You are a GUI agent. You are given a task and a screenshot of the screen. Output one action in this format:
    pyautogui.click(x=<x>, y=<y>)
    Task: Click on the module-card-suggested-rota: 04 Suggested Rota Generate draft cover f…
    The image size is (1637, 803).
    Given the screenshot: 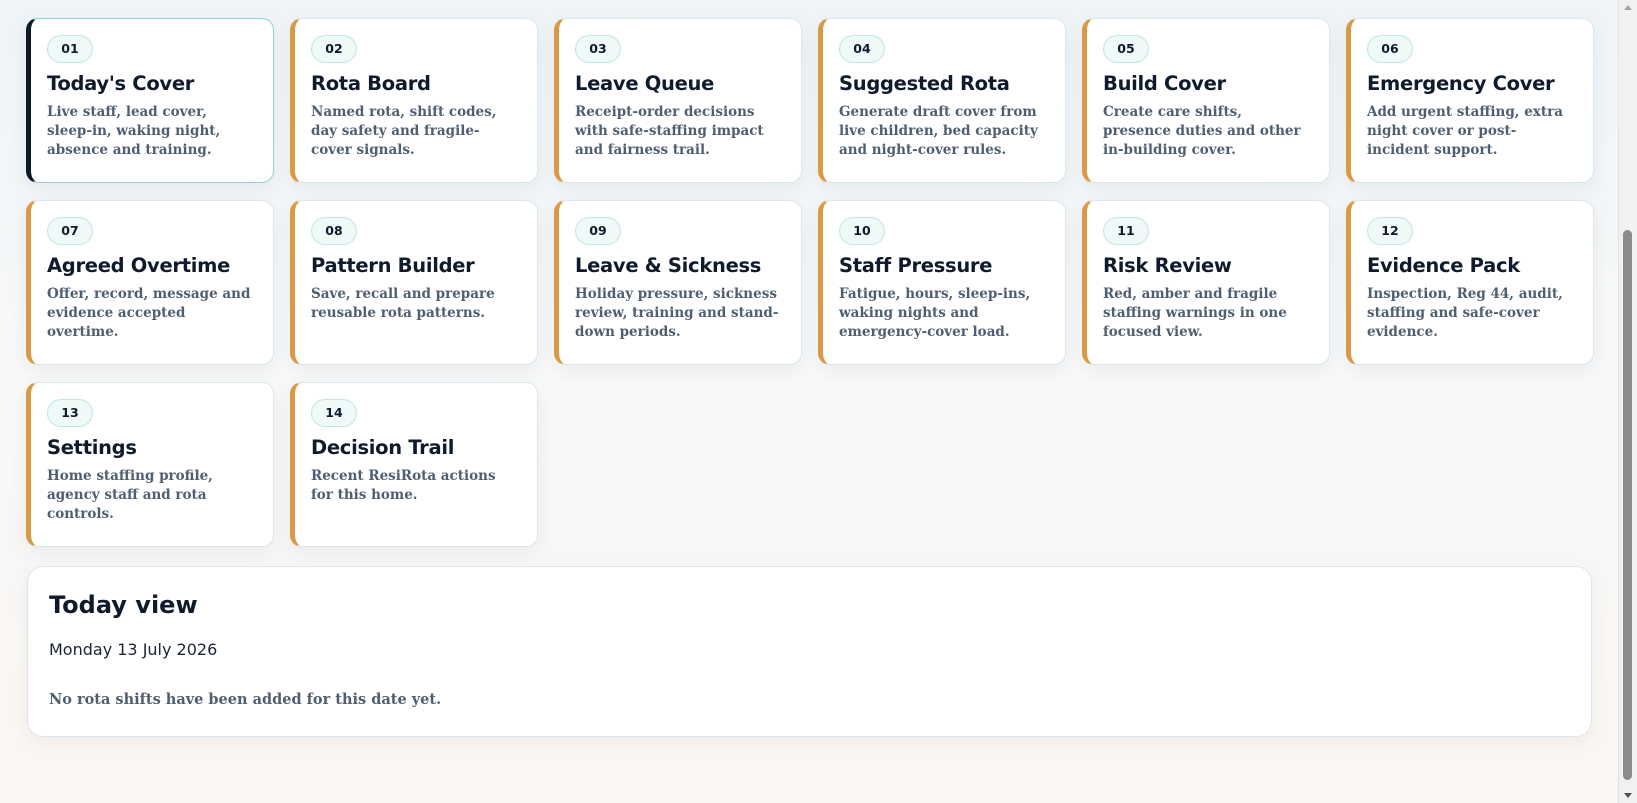 What is the action you would take?
    pyautogui.click(x=942, y=100)
    